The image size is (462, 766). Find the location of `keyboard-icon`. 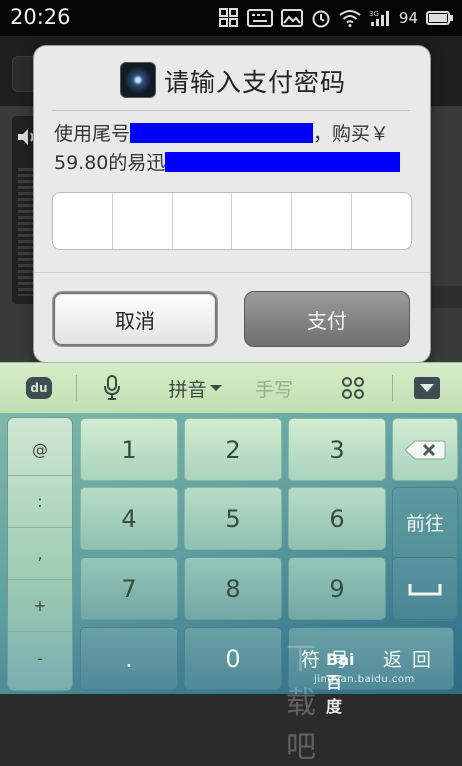

keyboard-icon is located at coordinates (259, 18).